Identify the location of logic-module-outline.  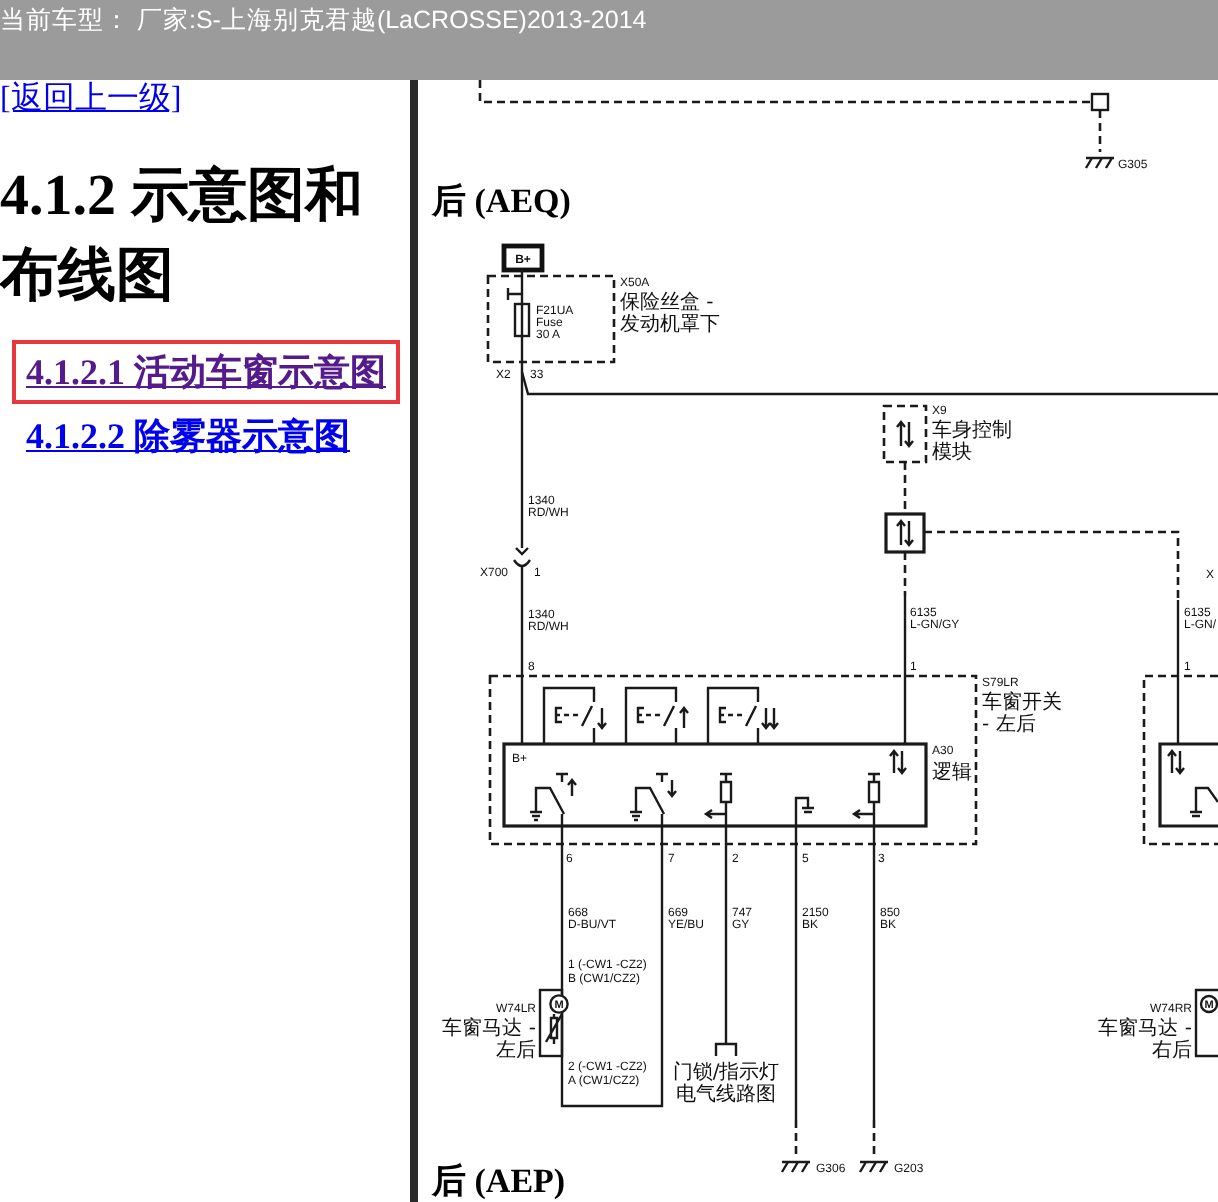
(1188, 785).